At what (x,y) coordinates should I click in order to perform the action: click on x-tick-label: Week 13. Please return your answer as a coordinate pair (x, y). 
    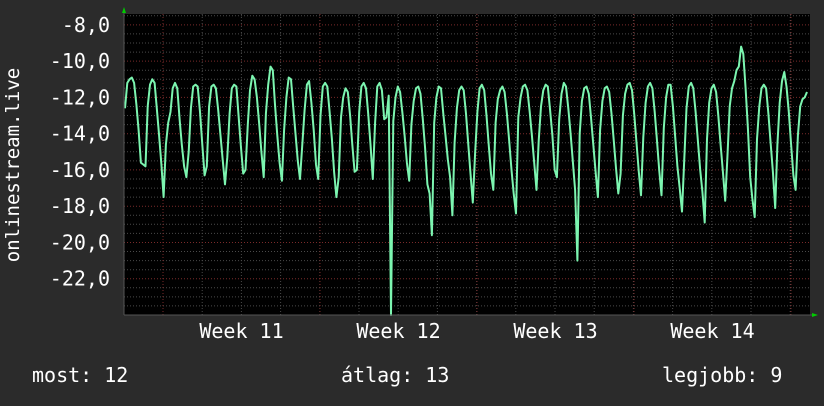
    Looking at the image, I should click on (555, 331).